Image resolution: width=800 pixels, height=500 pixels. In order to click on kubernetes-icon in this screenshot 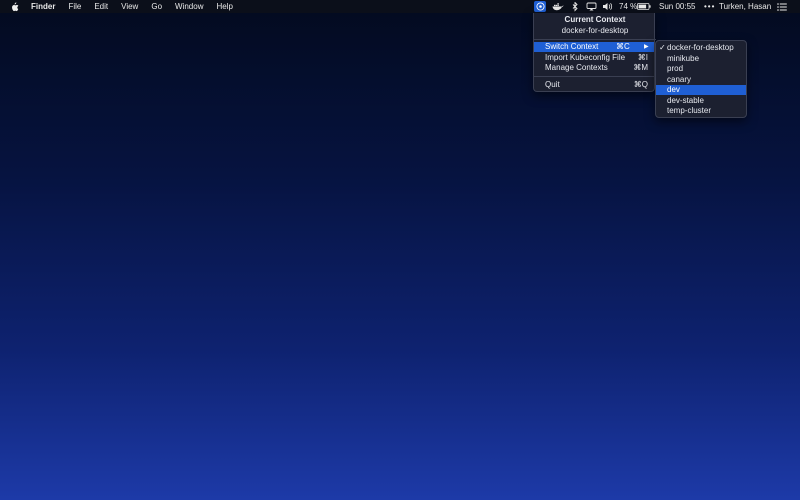, I will do `click(540, 6)`.